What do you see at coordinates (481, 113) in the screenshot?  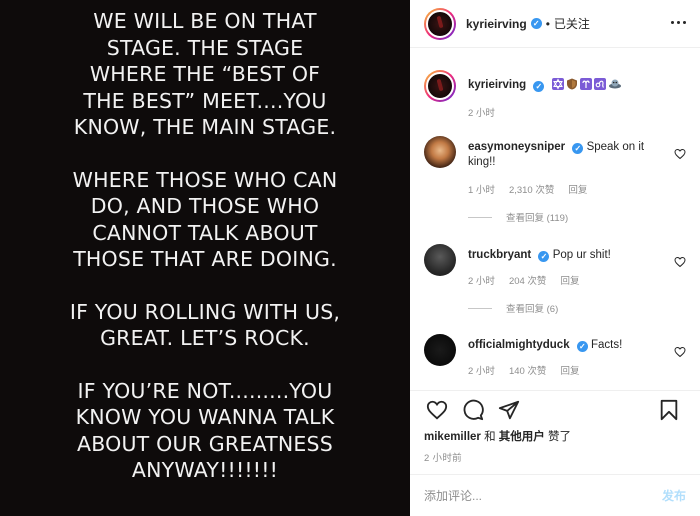 I see `caption-time: 2 小时` at bounding box center [481, 113].